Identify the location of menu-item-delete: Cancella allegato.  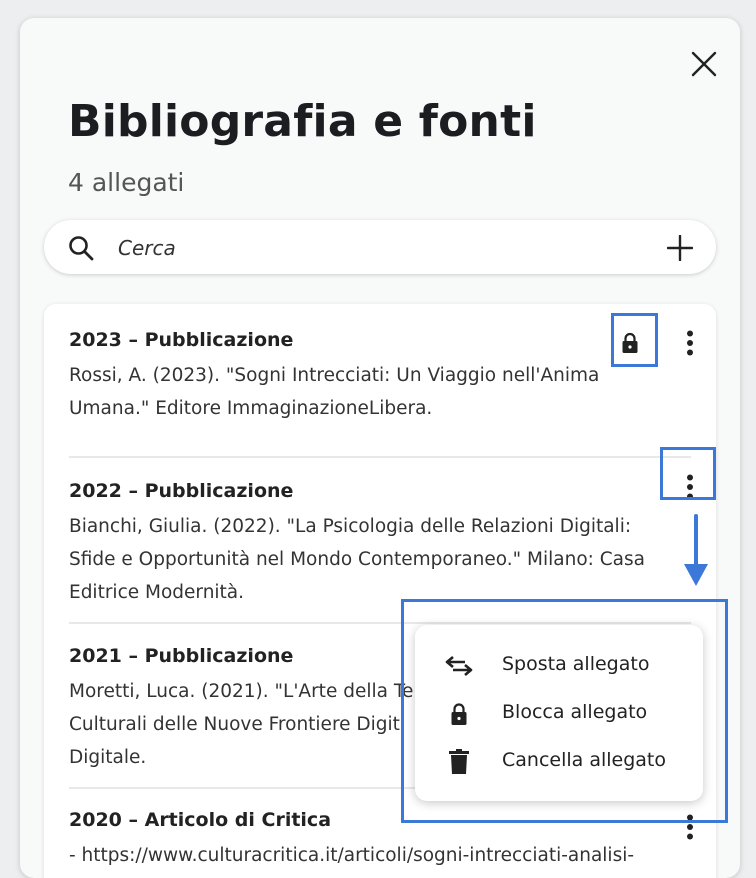
(559, 761).